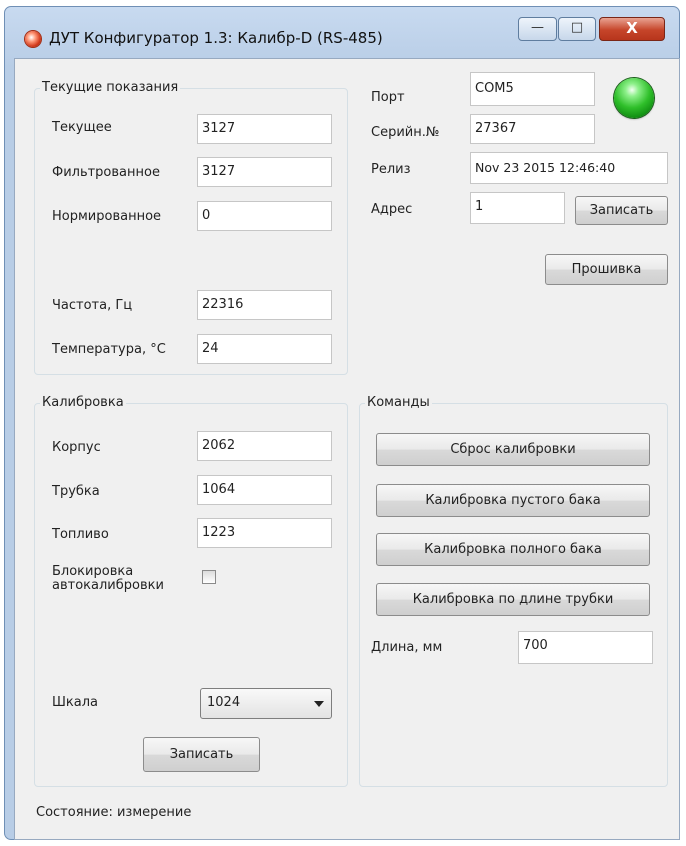 The width and height of the screenshot is (686, 846). I want to click on status-text: Состояние: измерение, so click(114, 812).